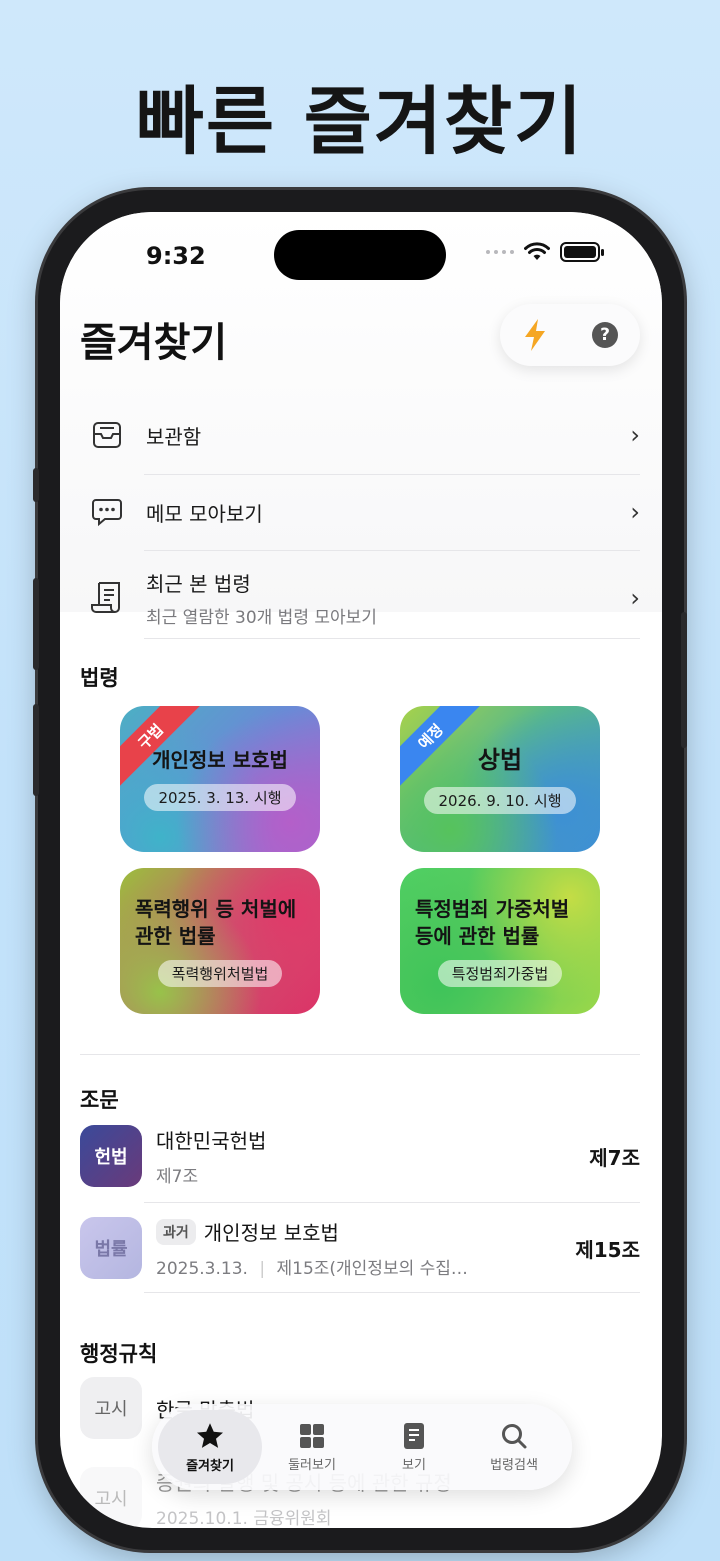 The height and width of the screenshot is (1561, 720). Describe the element at coordinates (500, 800) in the screenshot. I see `law-date-pill: 2026. 9. 10. 시행` at that location.